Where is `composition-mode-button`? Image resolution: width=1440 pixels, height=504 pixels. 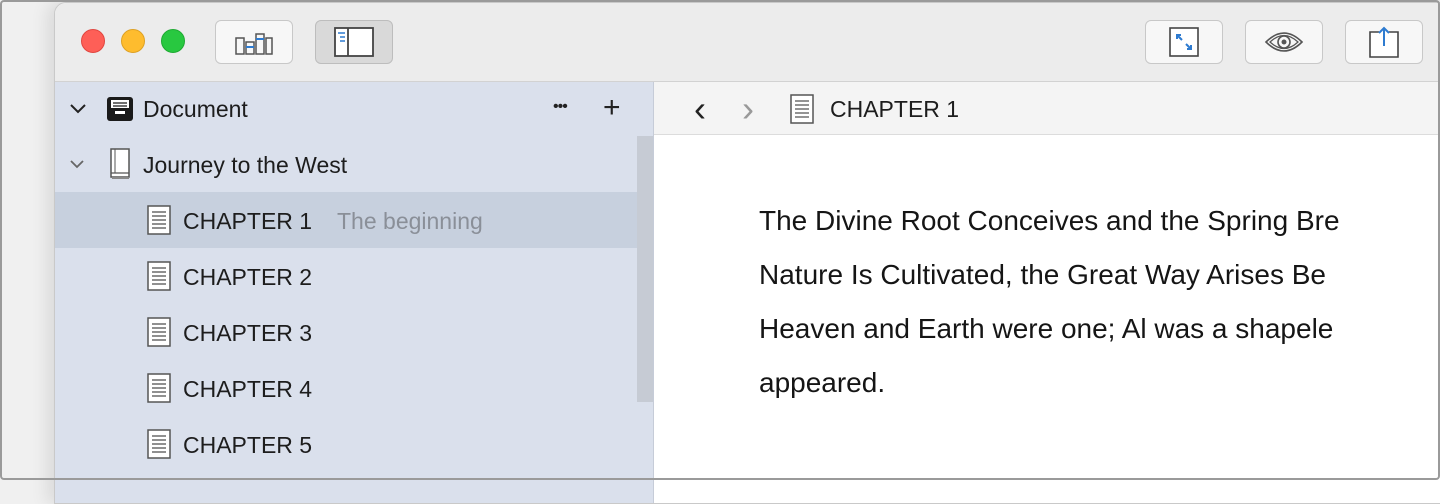
composition-mode-button is located at coordinates (1184, 42).